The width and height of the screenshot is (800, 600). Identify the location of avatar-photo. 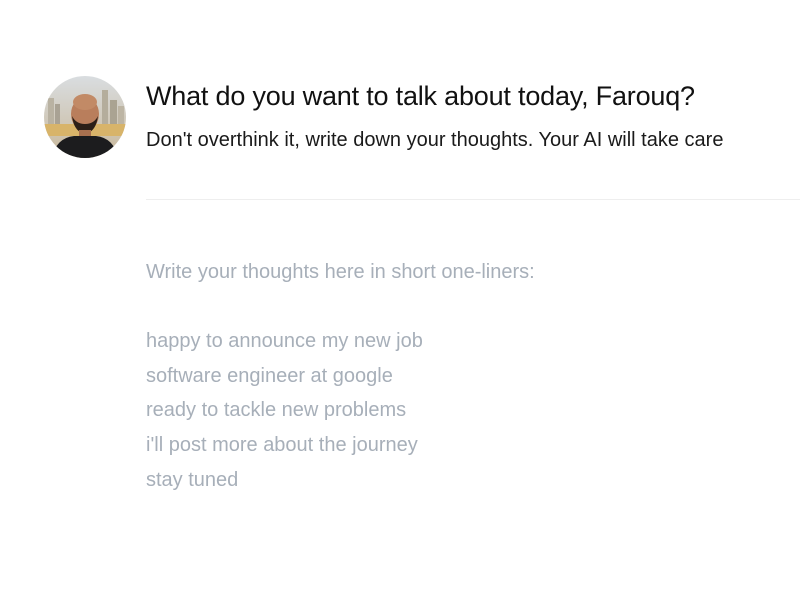
(85, 117).